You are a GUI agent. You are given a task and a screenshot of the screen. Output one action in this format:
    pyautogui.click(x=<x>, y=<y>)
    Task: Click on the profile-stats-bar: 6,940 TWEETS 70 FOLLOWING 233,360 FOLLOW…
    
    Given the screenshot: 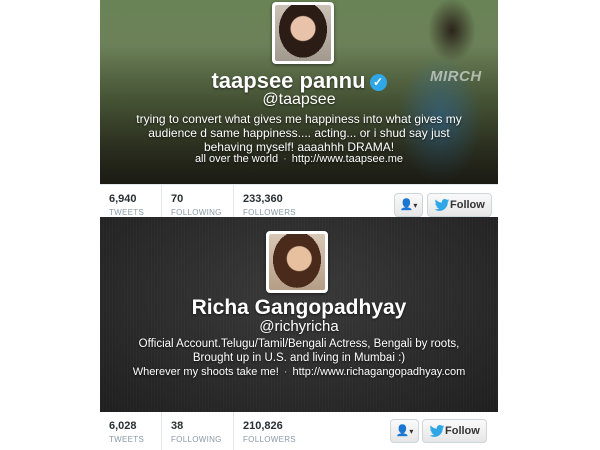 What is the action you would take?
    pyautogui.click(x=299, y=200)
    